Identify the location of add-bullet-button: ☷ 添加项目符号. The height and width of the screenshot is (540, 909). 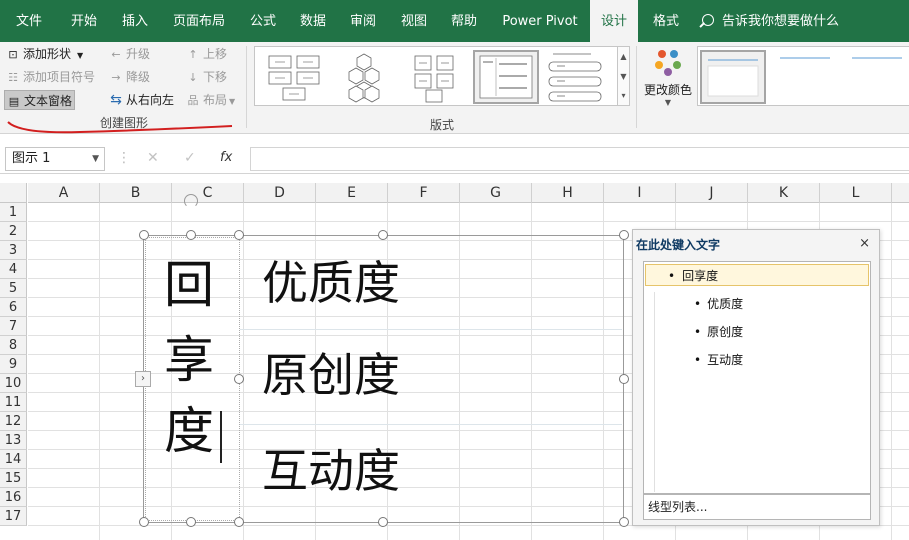
(50, 77).